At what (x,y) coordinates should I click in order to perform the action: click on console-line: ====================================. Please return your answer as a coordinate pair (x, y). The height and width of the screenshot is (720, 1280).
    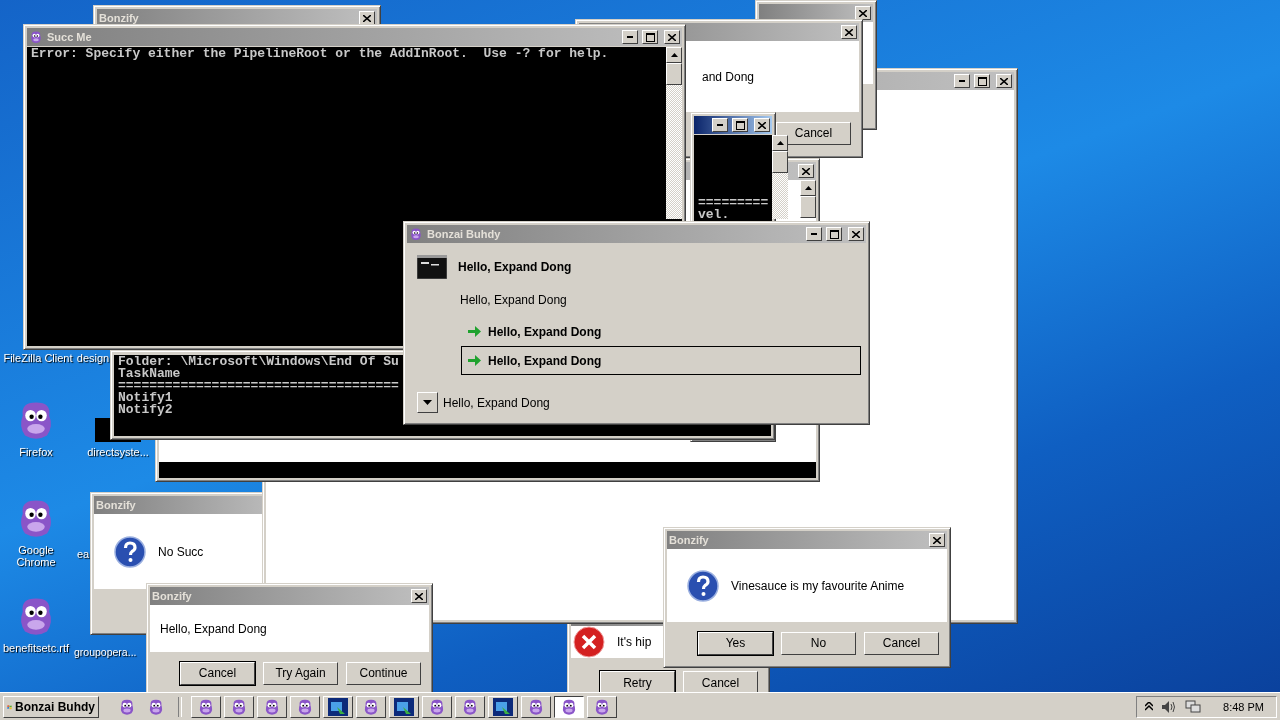
    Looking at the image, I should click on (258, 386).